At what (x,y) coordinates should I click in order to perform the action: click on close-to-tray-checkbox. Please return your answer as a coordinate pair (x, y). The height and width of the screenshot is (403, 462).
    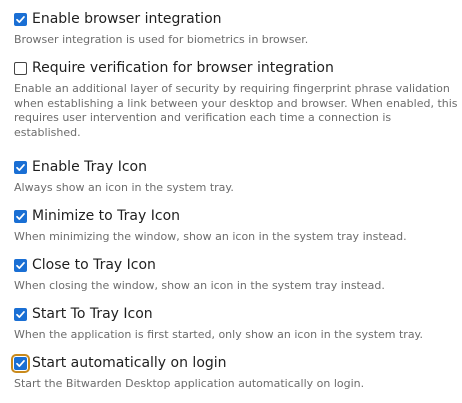
    Looking at the image, I should click on (20, 265).